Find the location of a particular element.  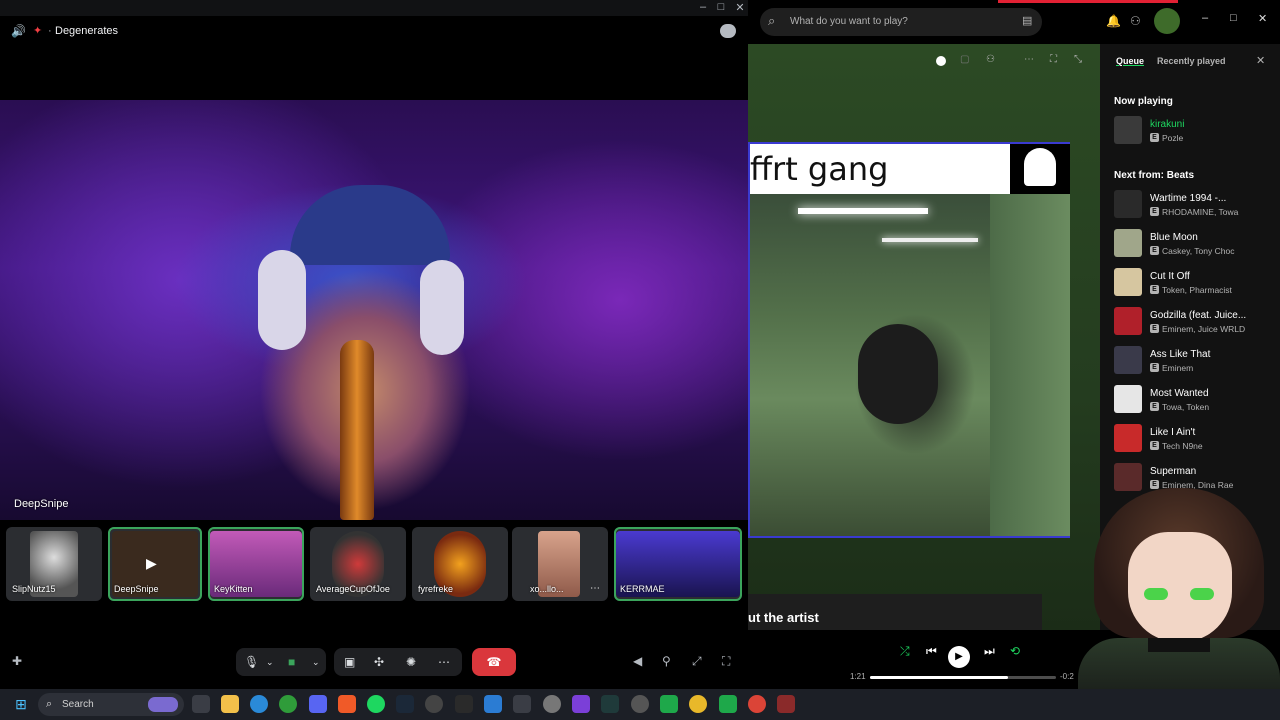

canvas-video: ffrt gang is located at coordinates (909, 340).